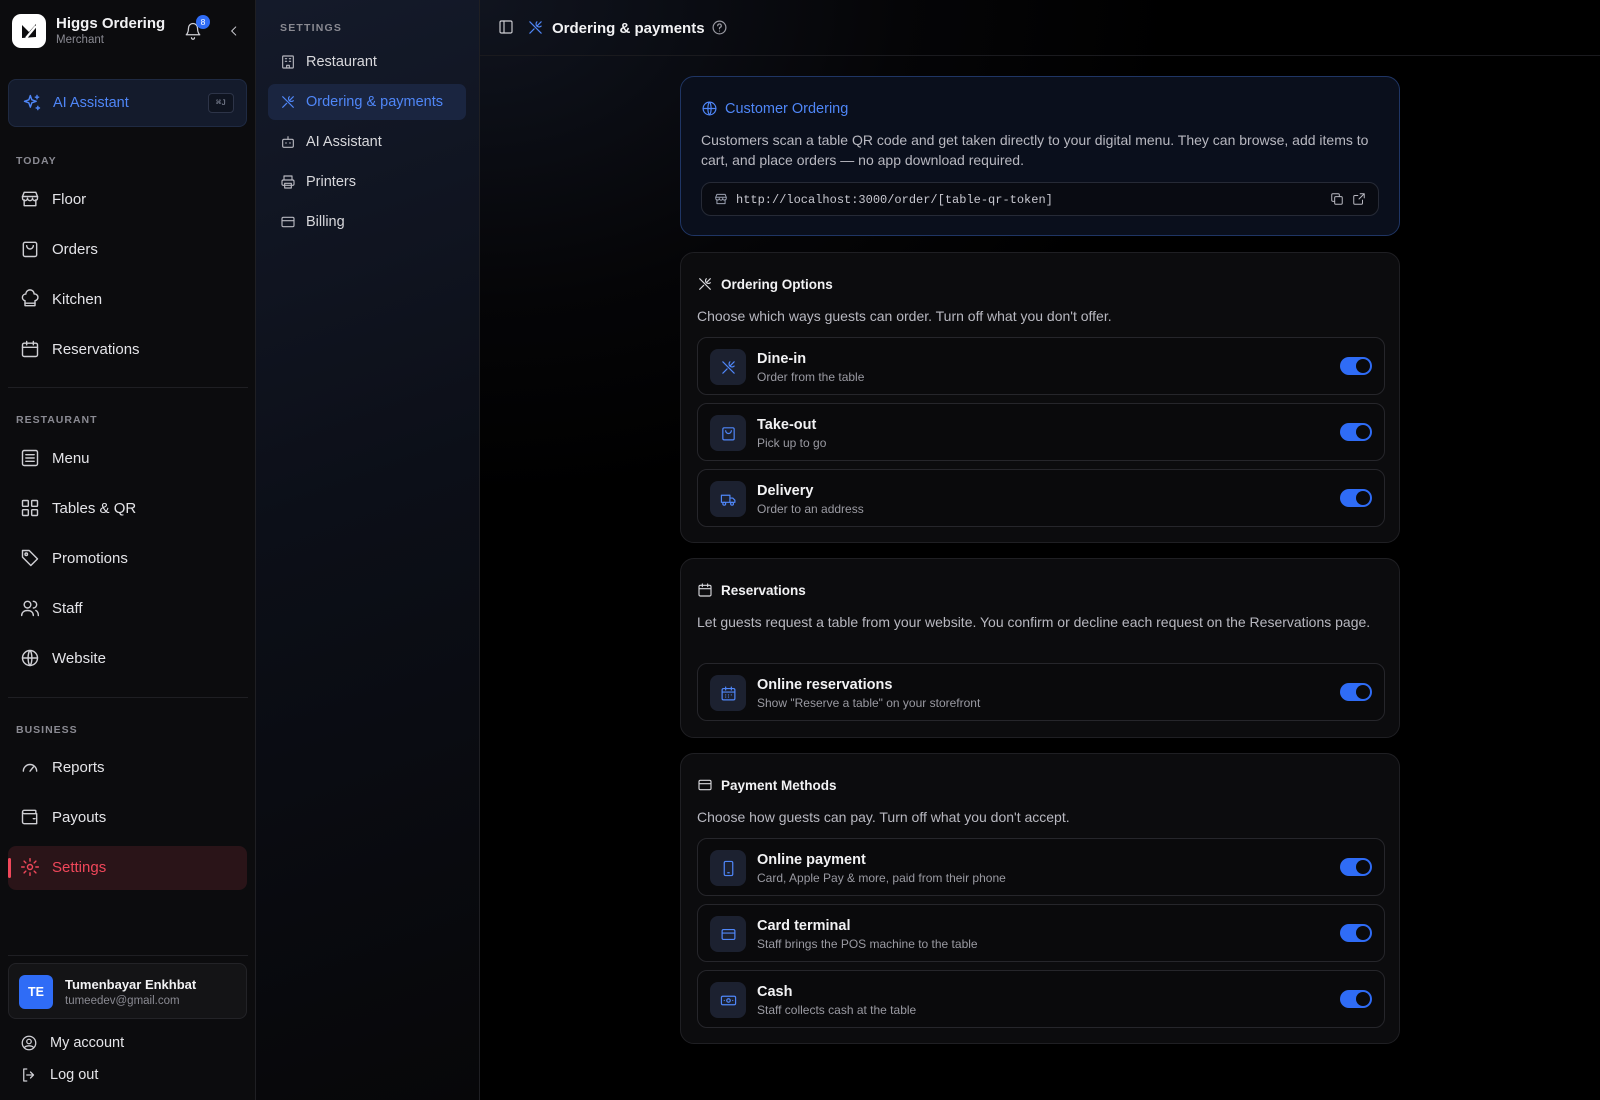  Describe the element at coordinates (325, 222) in the screenshot. I see `settings-item-label: Billing` at that location.